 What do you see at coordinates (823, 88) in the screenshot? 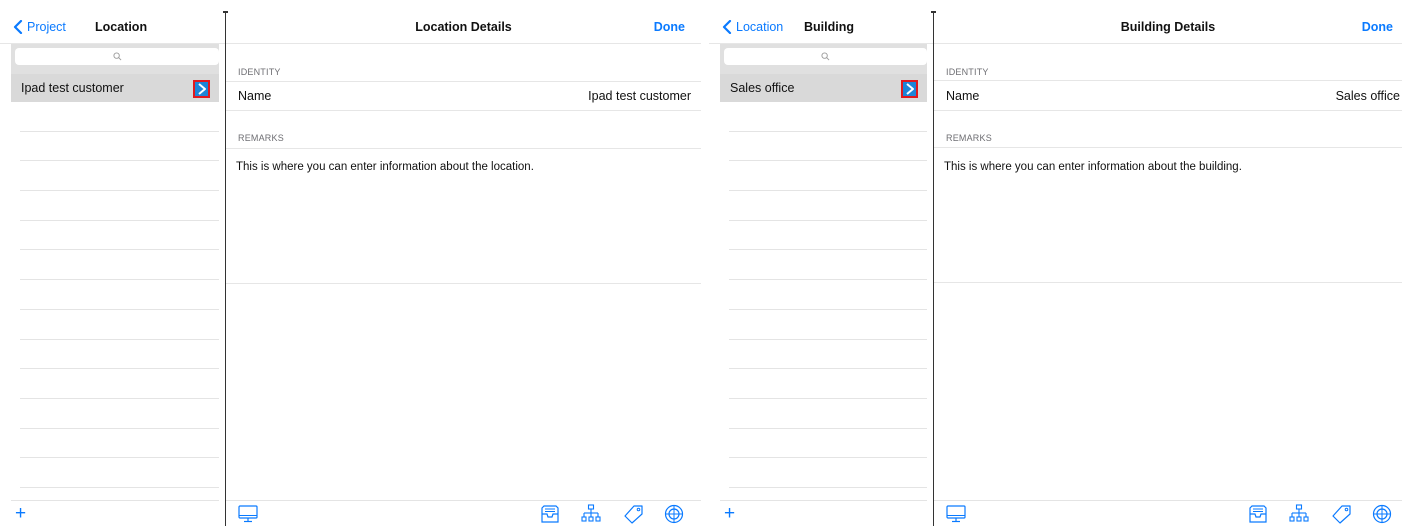
I see `list-item: Sales office` at bounding box center [823, 88].